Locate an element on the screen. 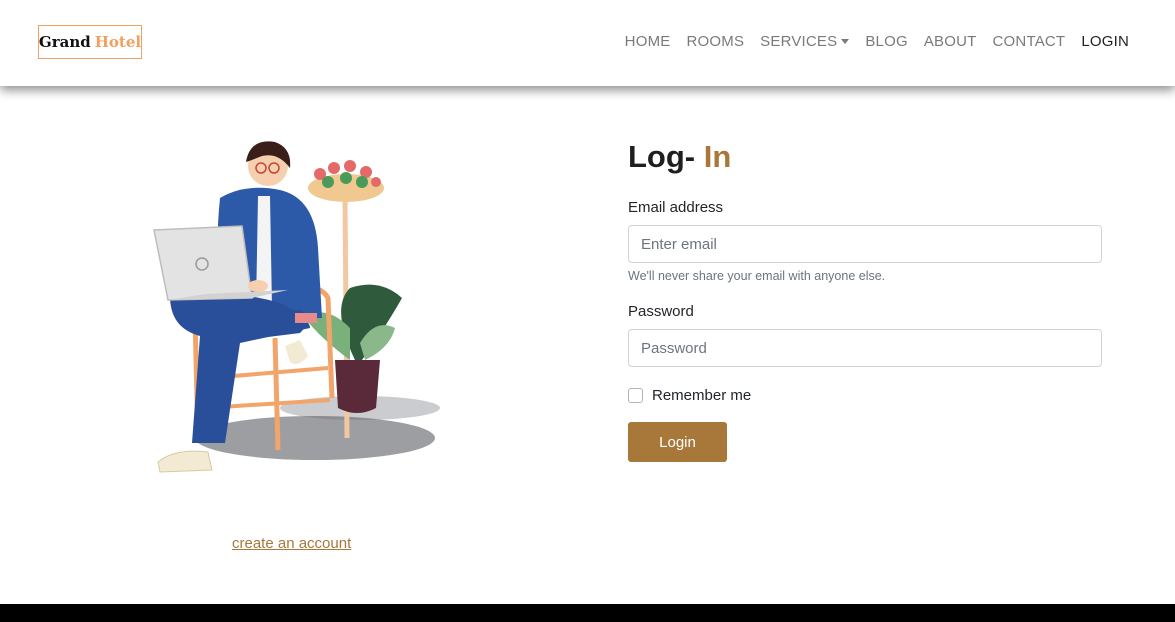 The height and width of the screenshot is (622, 1175). nav-about: ABOUT is located at coordinates (950, 41).